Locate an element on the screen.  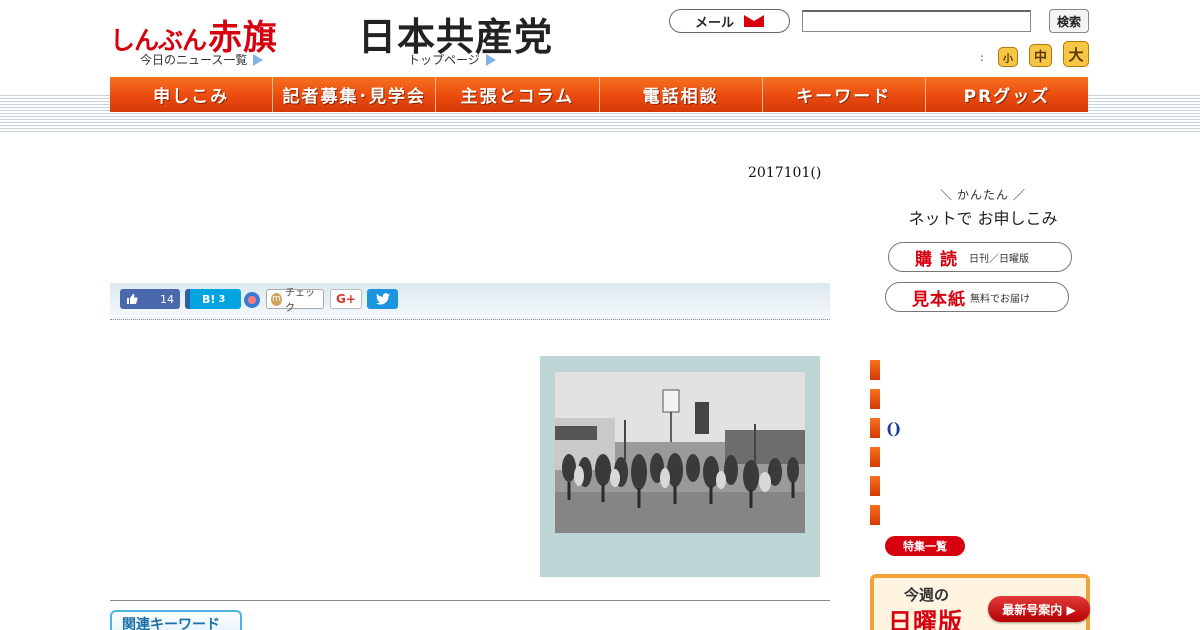
sidebar-feature-link: () is located at coordinates (893, 428).